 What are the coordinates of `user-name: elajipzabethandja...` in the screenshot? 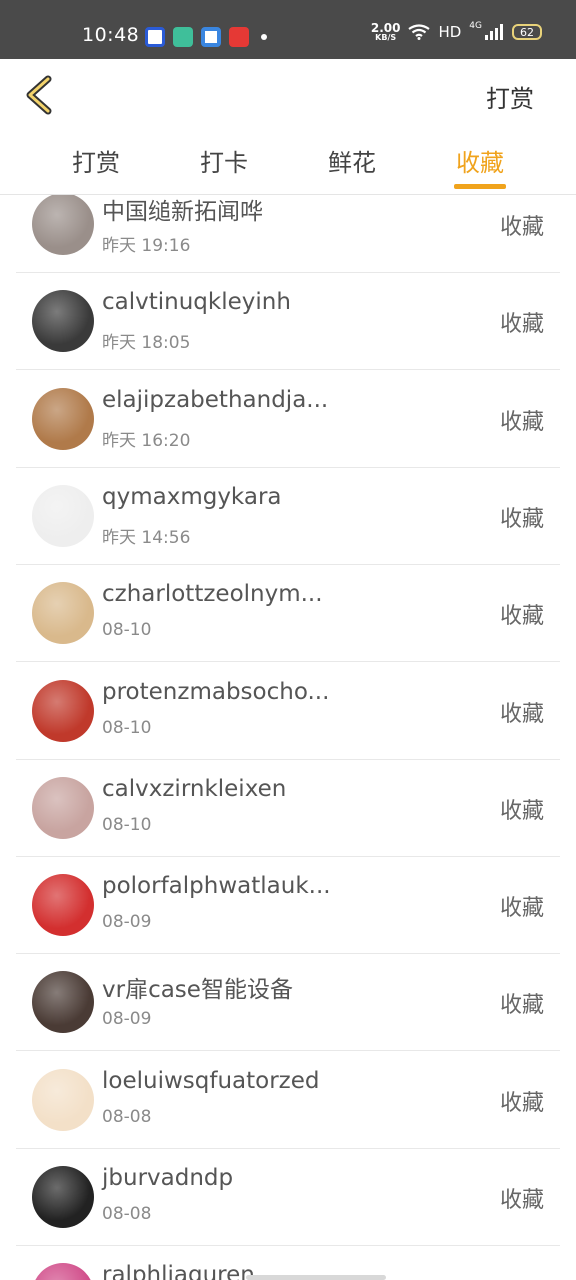 It's located at (215, 399).